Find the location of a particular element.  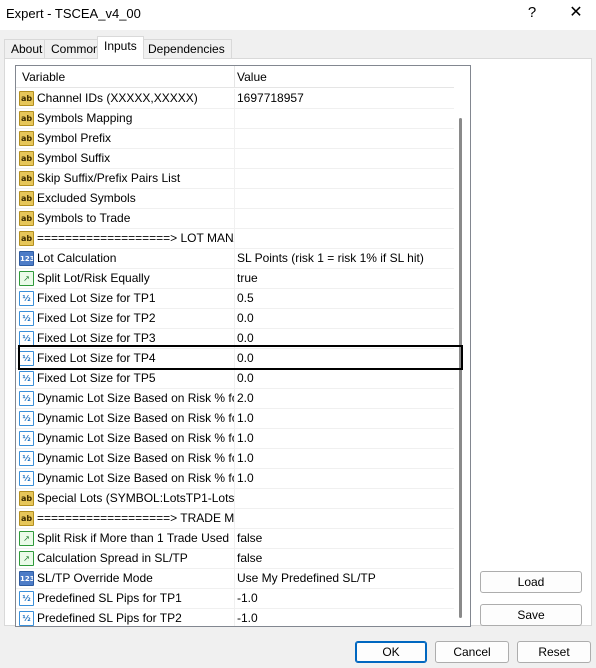

variable-cell: ↗ Split Lot/Risk Equally is located at coordinates (125, 279).